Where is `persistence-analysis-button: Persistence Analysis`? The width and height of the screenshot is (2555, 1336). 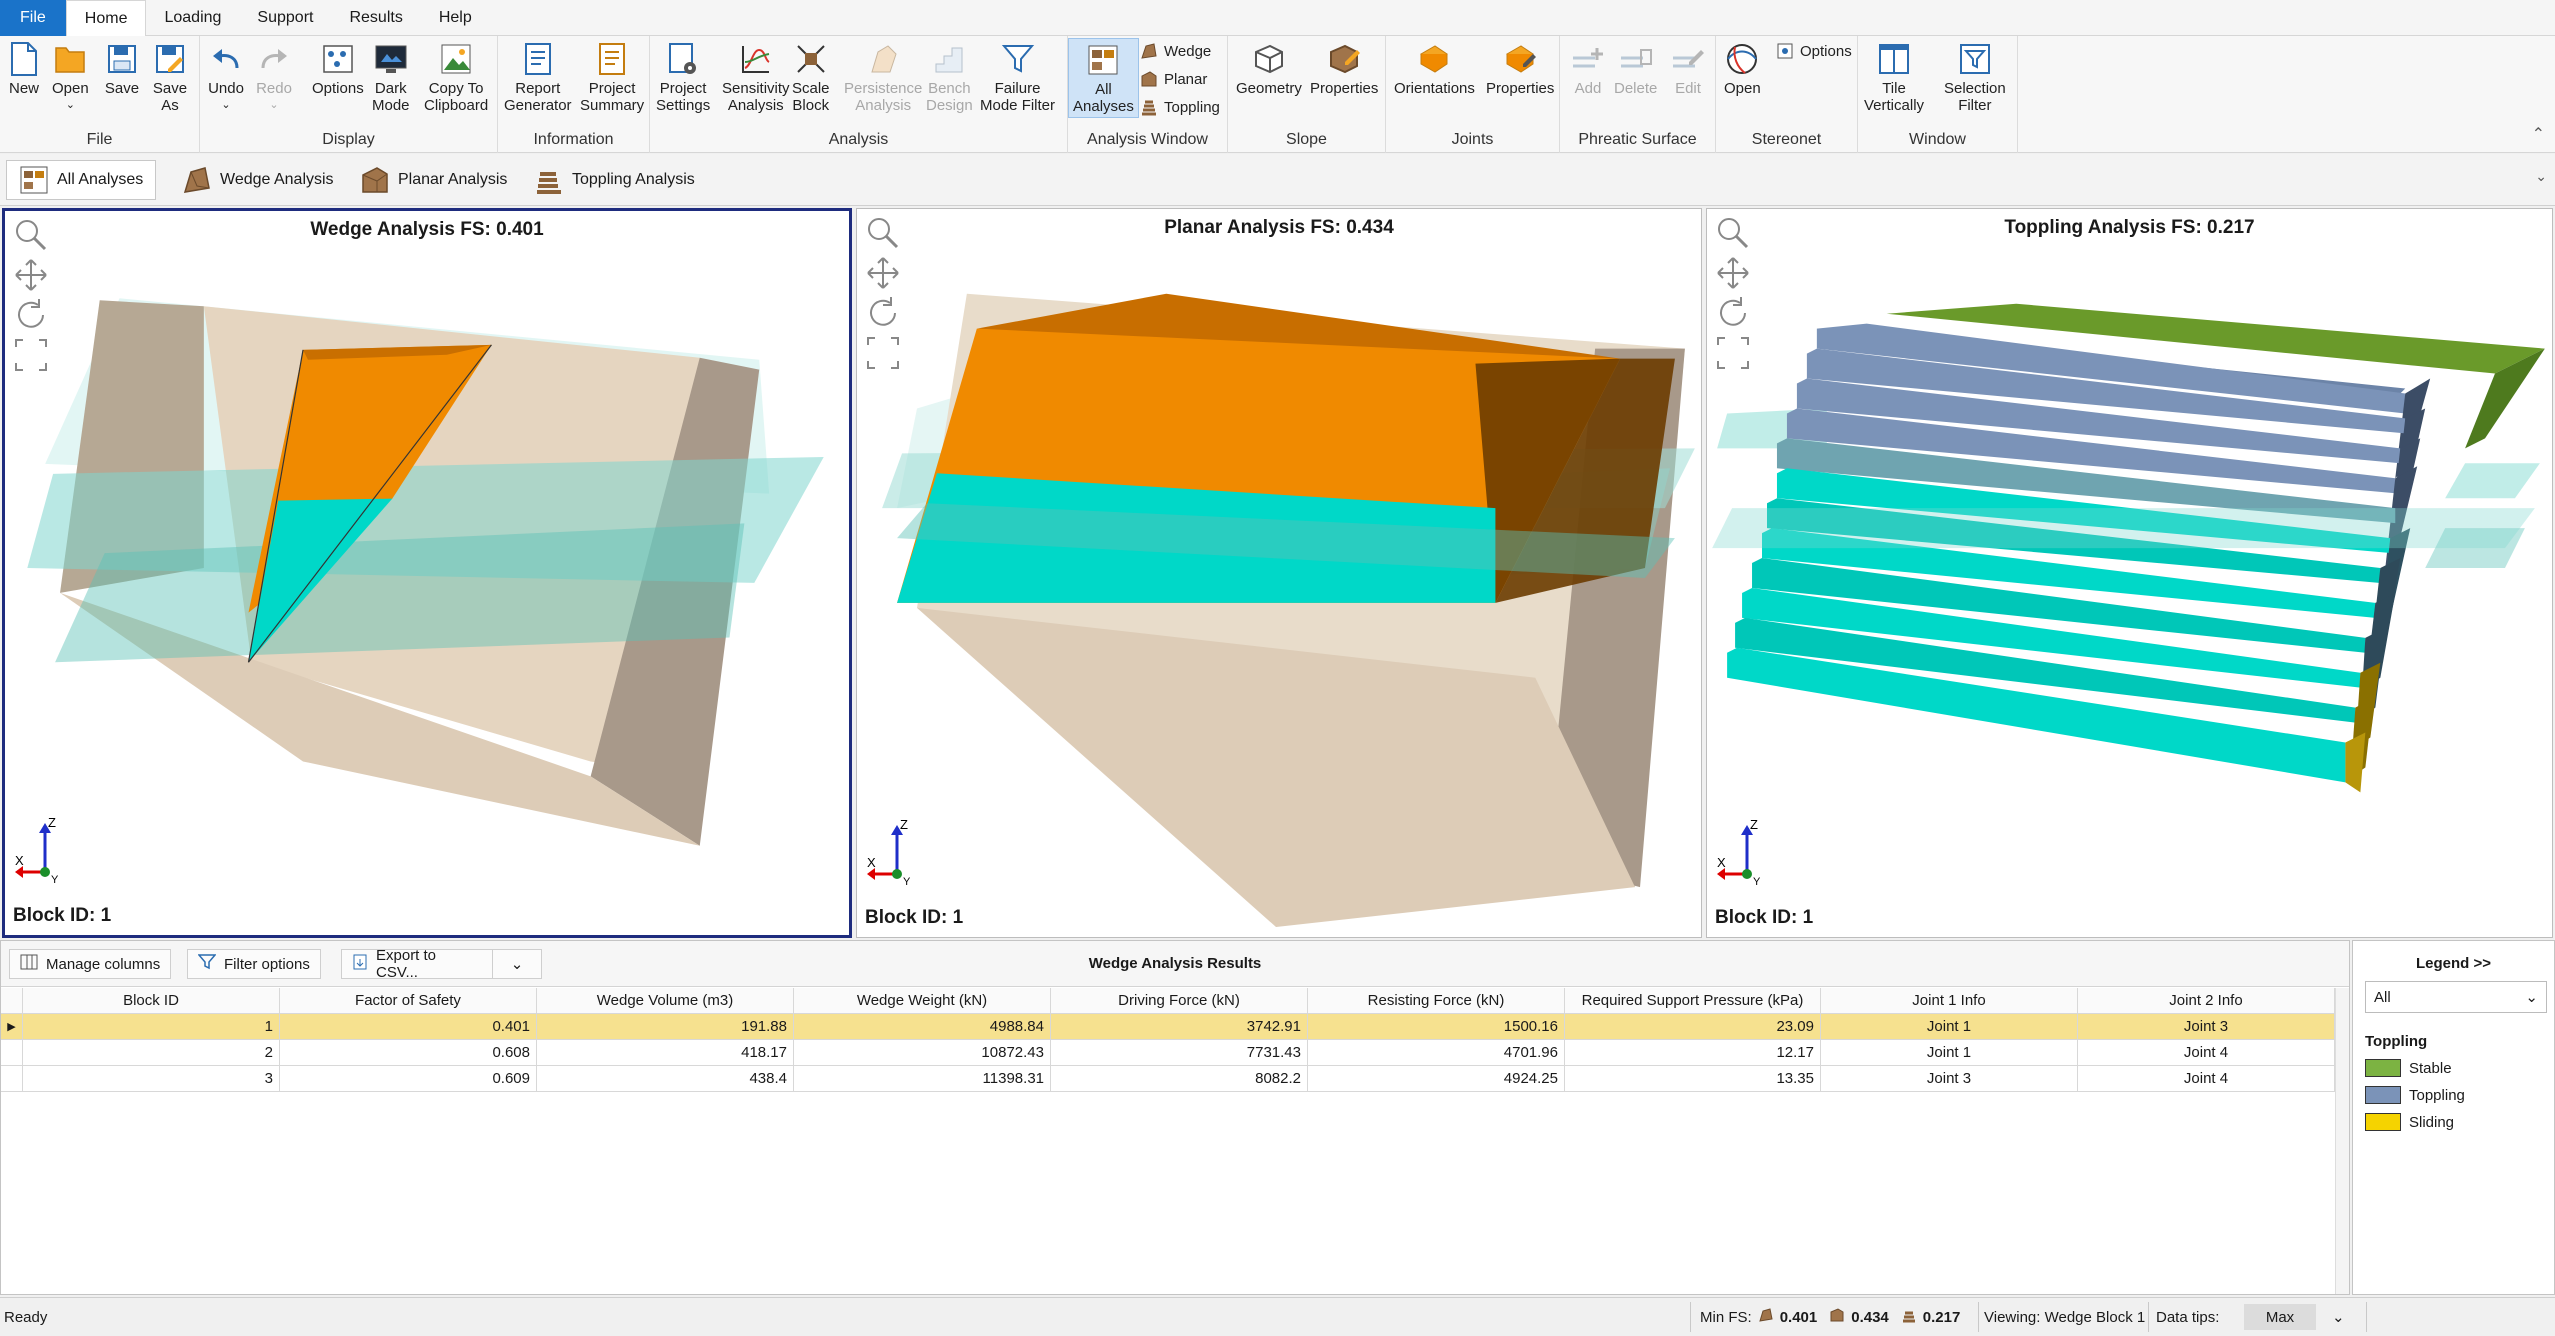 persistence-analysis-button: Persistence Analysis is located at coordinates (883, 77).